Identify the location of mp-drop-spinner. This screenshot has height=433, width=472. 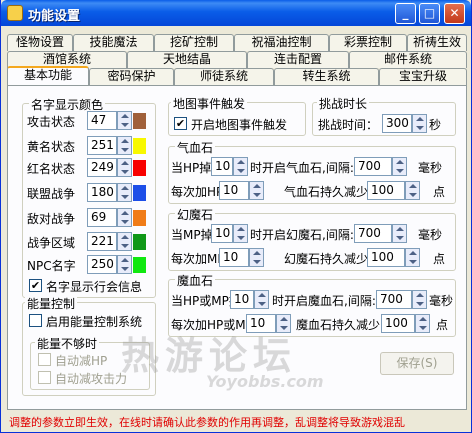
(240, 233).